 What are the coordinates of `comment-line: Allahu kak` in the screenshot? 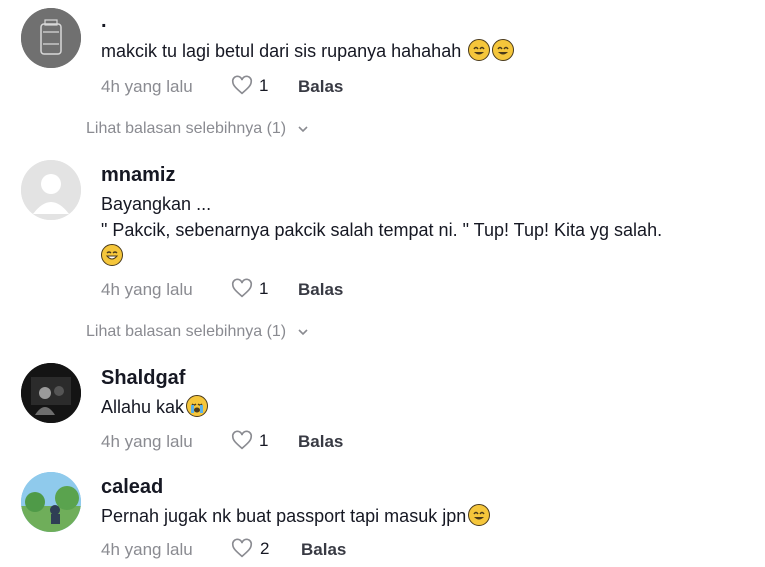 It's located at (143, 407).